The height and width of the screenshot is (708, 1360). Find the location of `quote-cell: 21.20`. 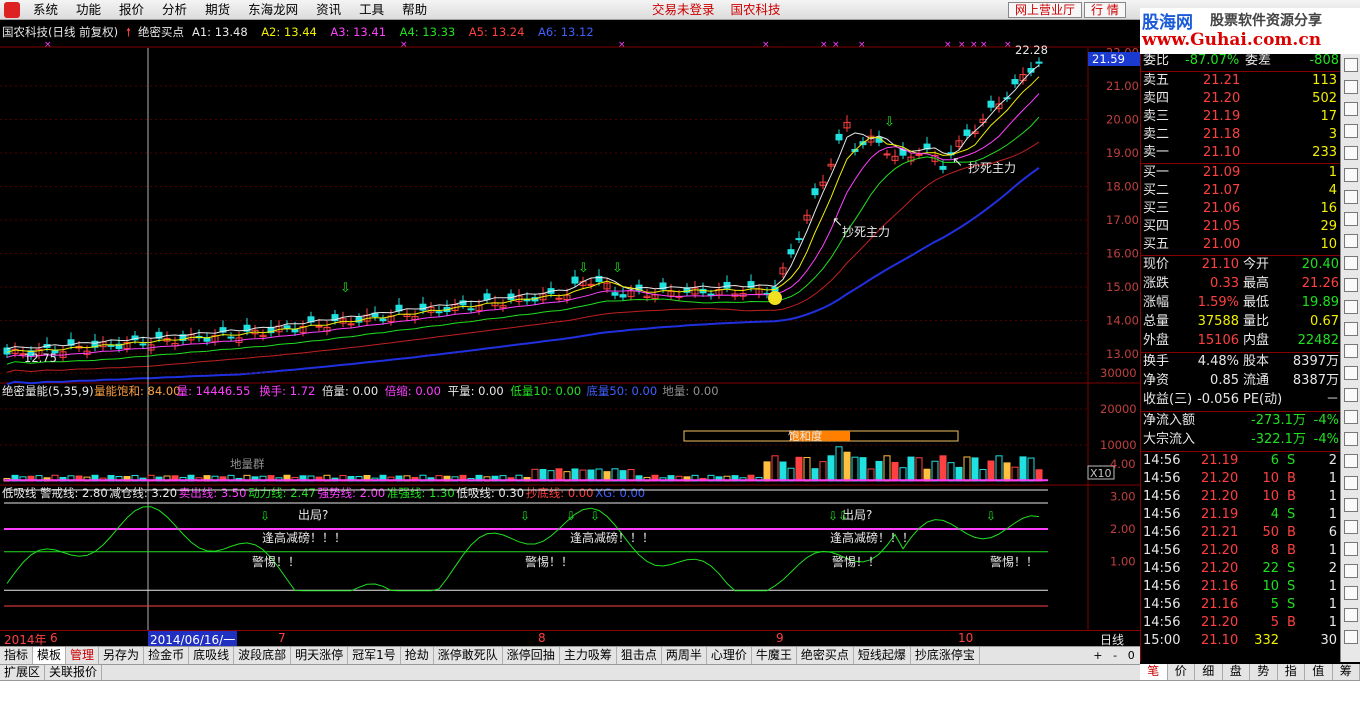

quote-cell: 21.20 is located at coordinates (1220, 478).